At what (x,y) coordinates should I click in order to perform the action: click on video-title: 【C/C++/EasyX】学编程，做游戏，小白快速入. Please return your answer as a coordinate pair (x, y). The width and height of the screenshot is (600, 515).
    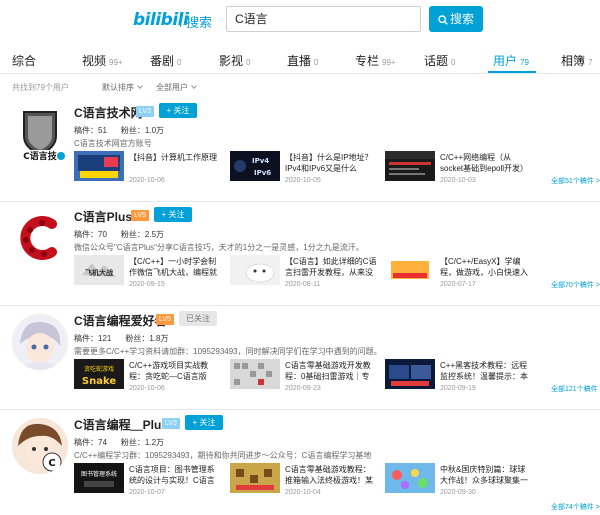
    Looking at the image, I should click on (486, 267).